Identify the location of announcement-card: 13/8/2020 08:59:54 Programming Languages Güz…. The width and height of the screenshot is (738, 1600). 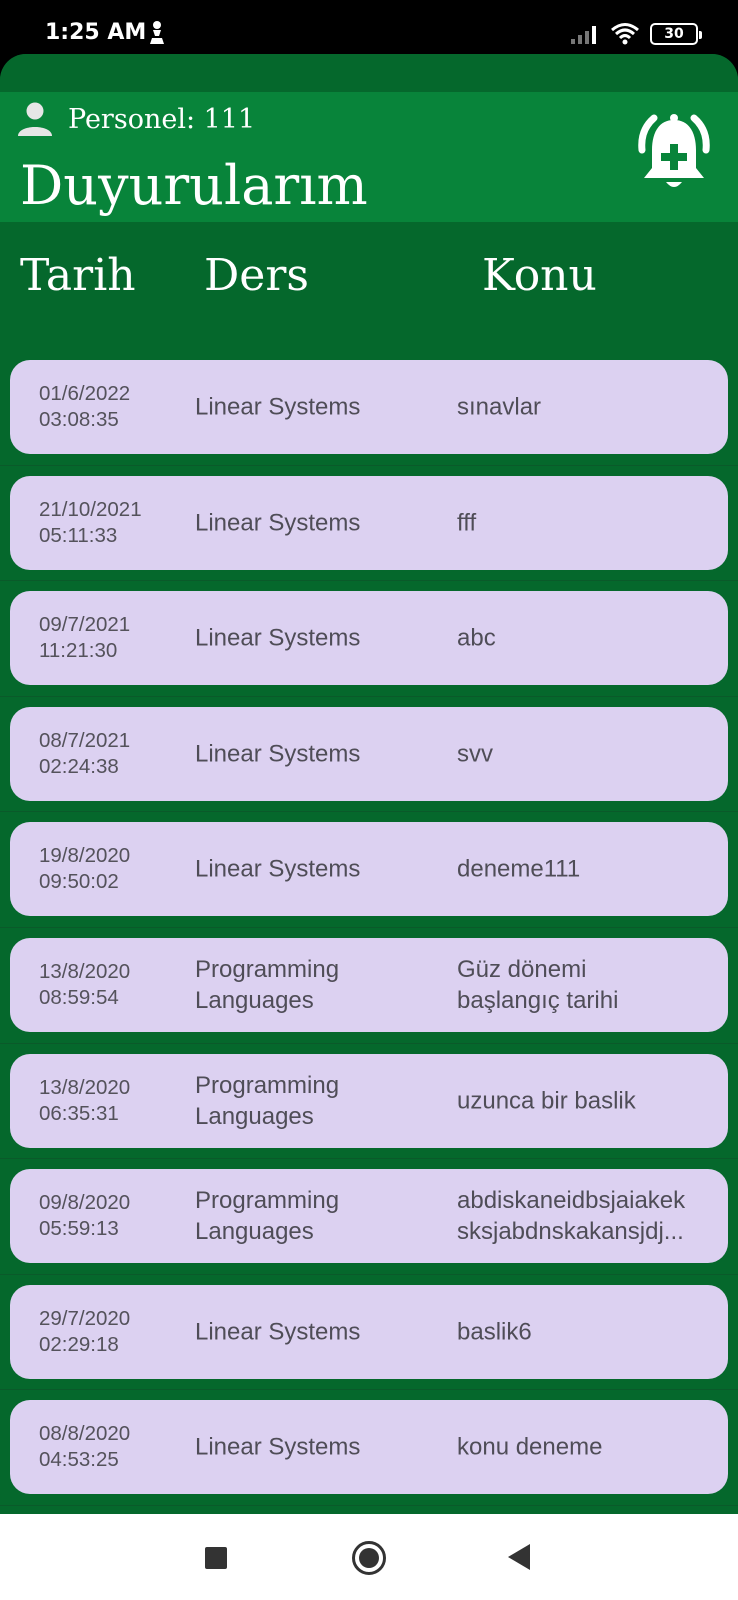
(369, 984).